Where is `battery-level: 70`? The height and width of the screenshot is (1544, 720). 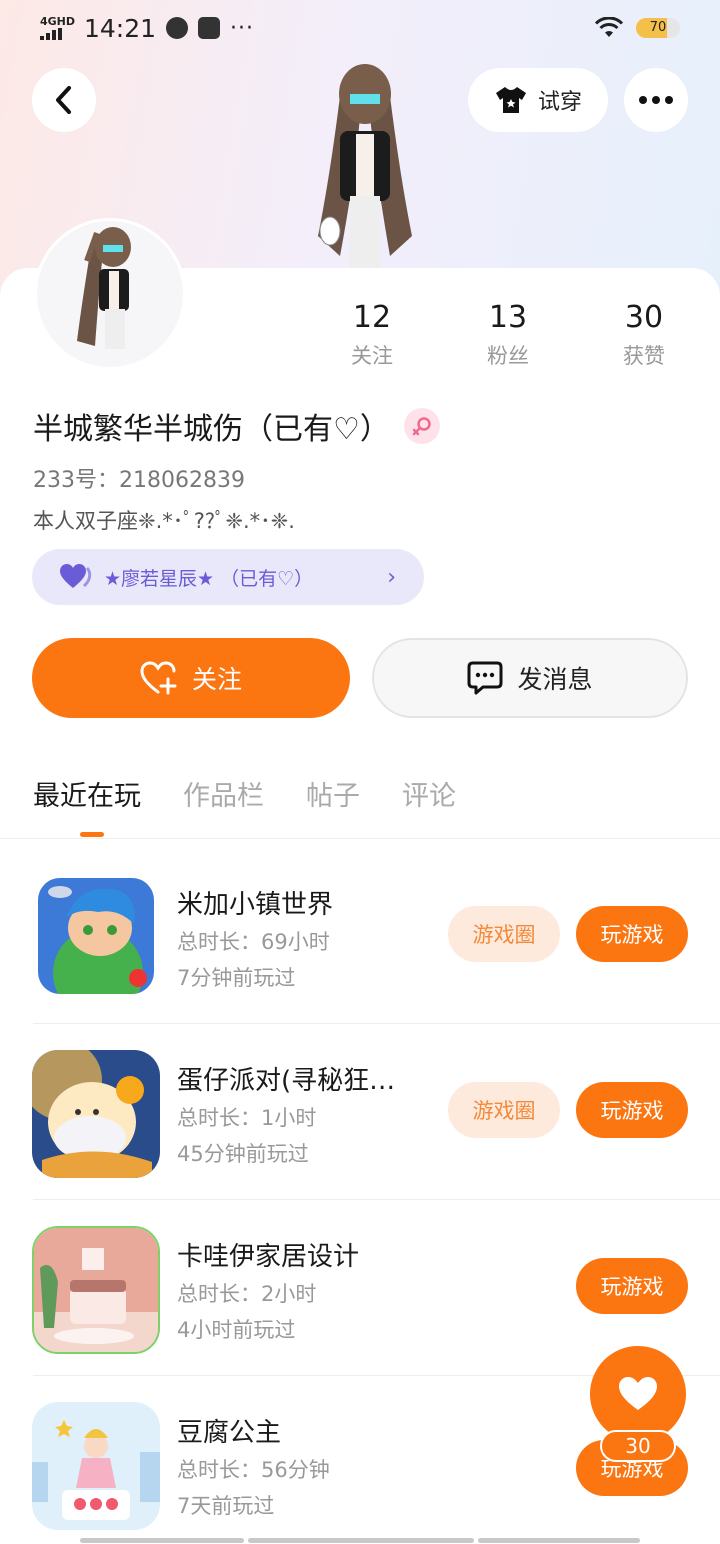 battery-level: 70 is located at coordinates (658, 27).